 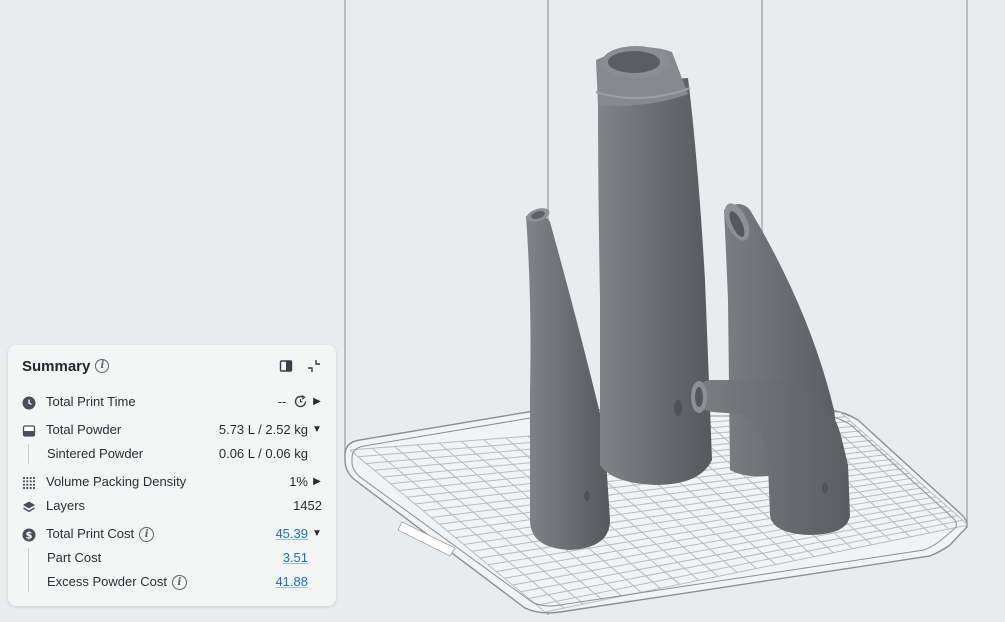 What do you see at coordinates (29, 482) in the screenshot?
I see `dots-grid-icon` at bounding box center [29, 482].